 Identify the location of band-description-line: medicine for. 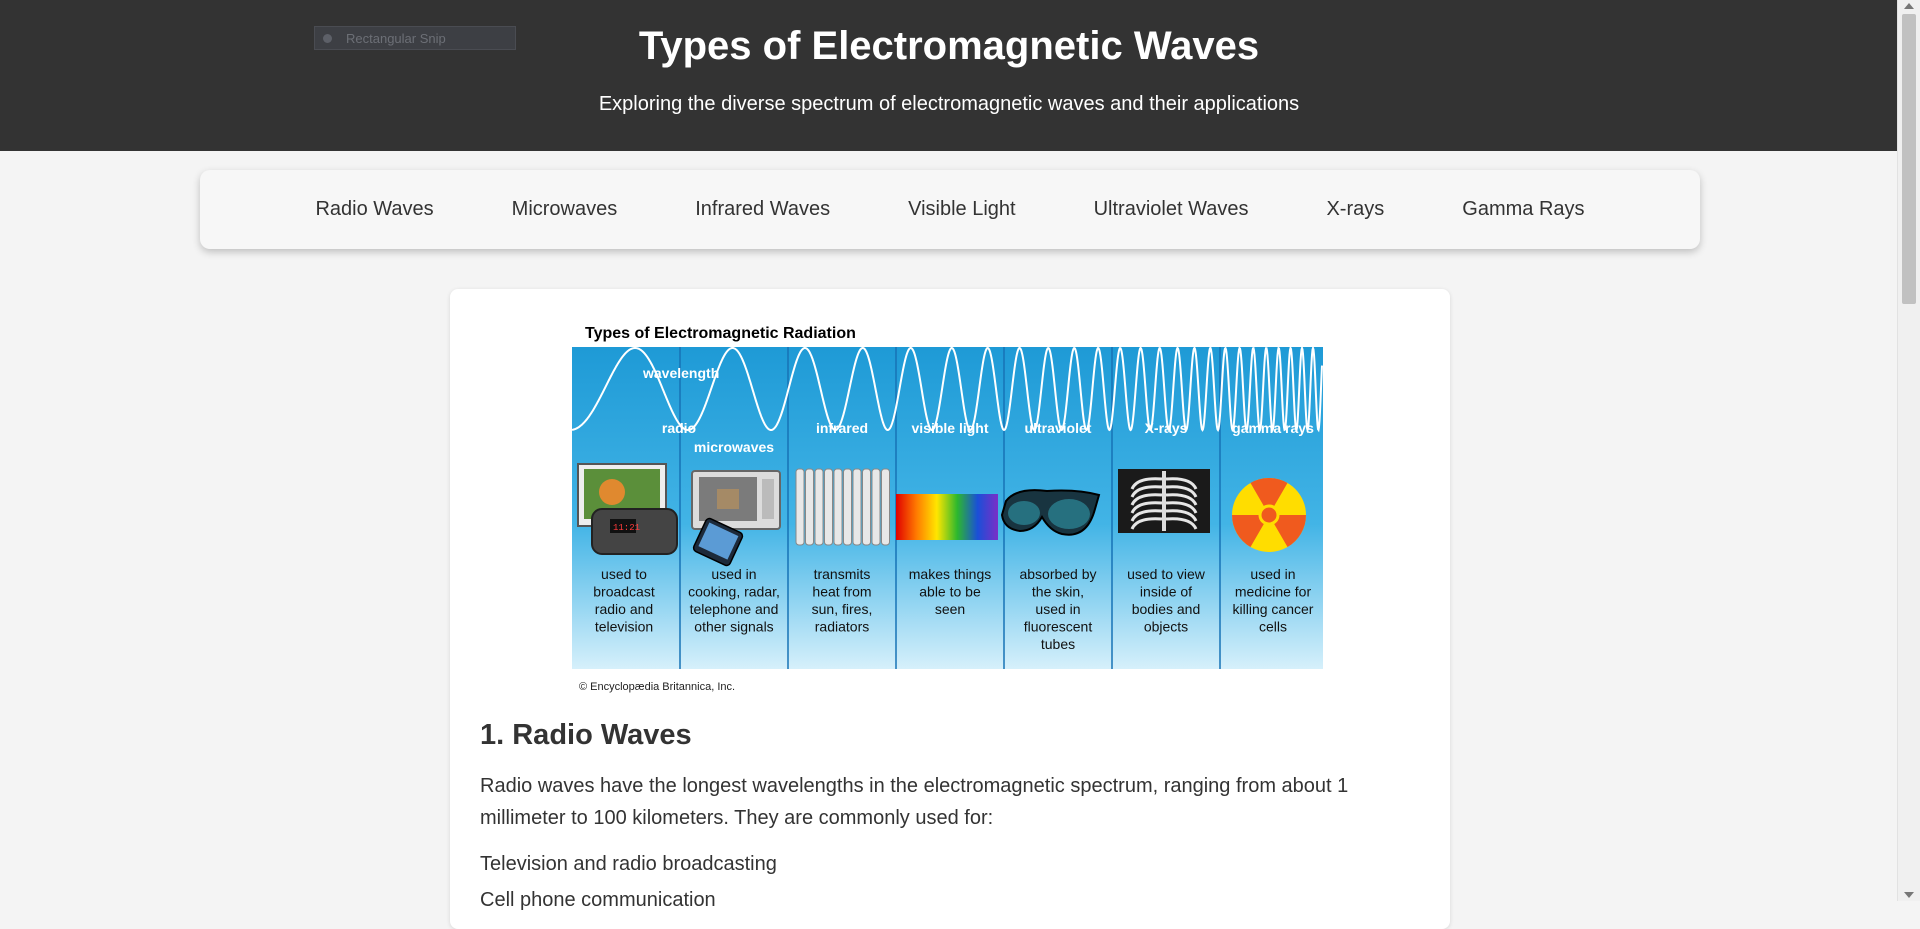
(1273, 592).